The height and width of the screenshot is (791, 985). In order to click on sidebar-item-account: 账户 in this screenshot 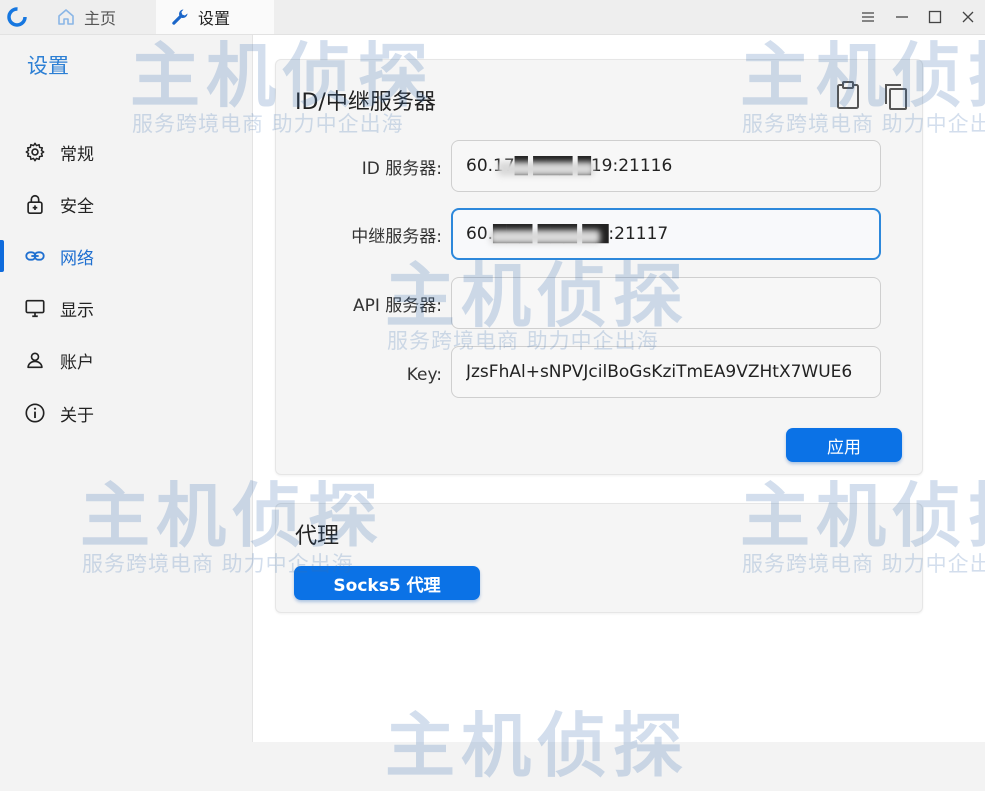, I will do `click(126, 360)`.